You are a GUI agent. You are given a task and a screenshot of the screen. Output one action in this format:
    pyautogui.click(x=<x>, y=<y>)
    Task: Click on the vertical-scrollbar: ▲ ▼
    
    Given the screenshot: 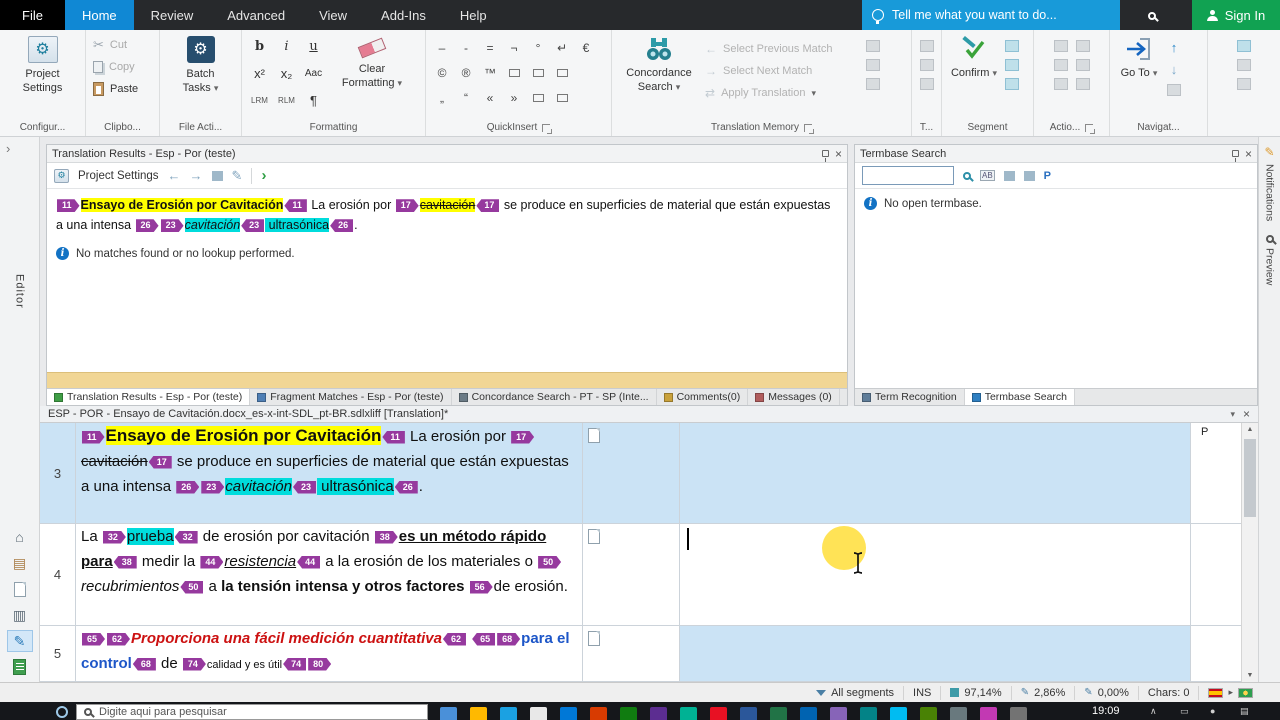 What is the action you would take?
    pyautogui.click(x=1249, y=552)
    